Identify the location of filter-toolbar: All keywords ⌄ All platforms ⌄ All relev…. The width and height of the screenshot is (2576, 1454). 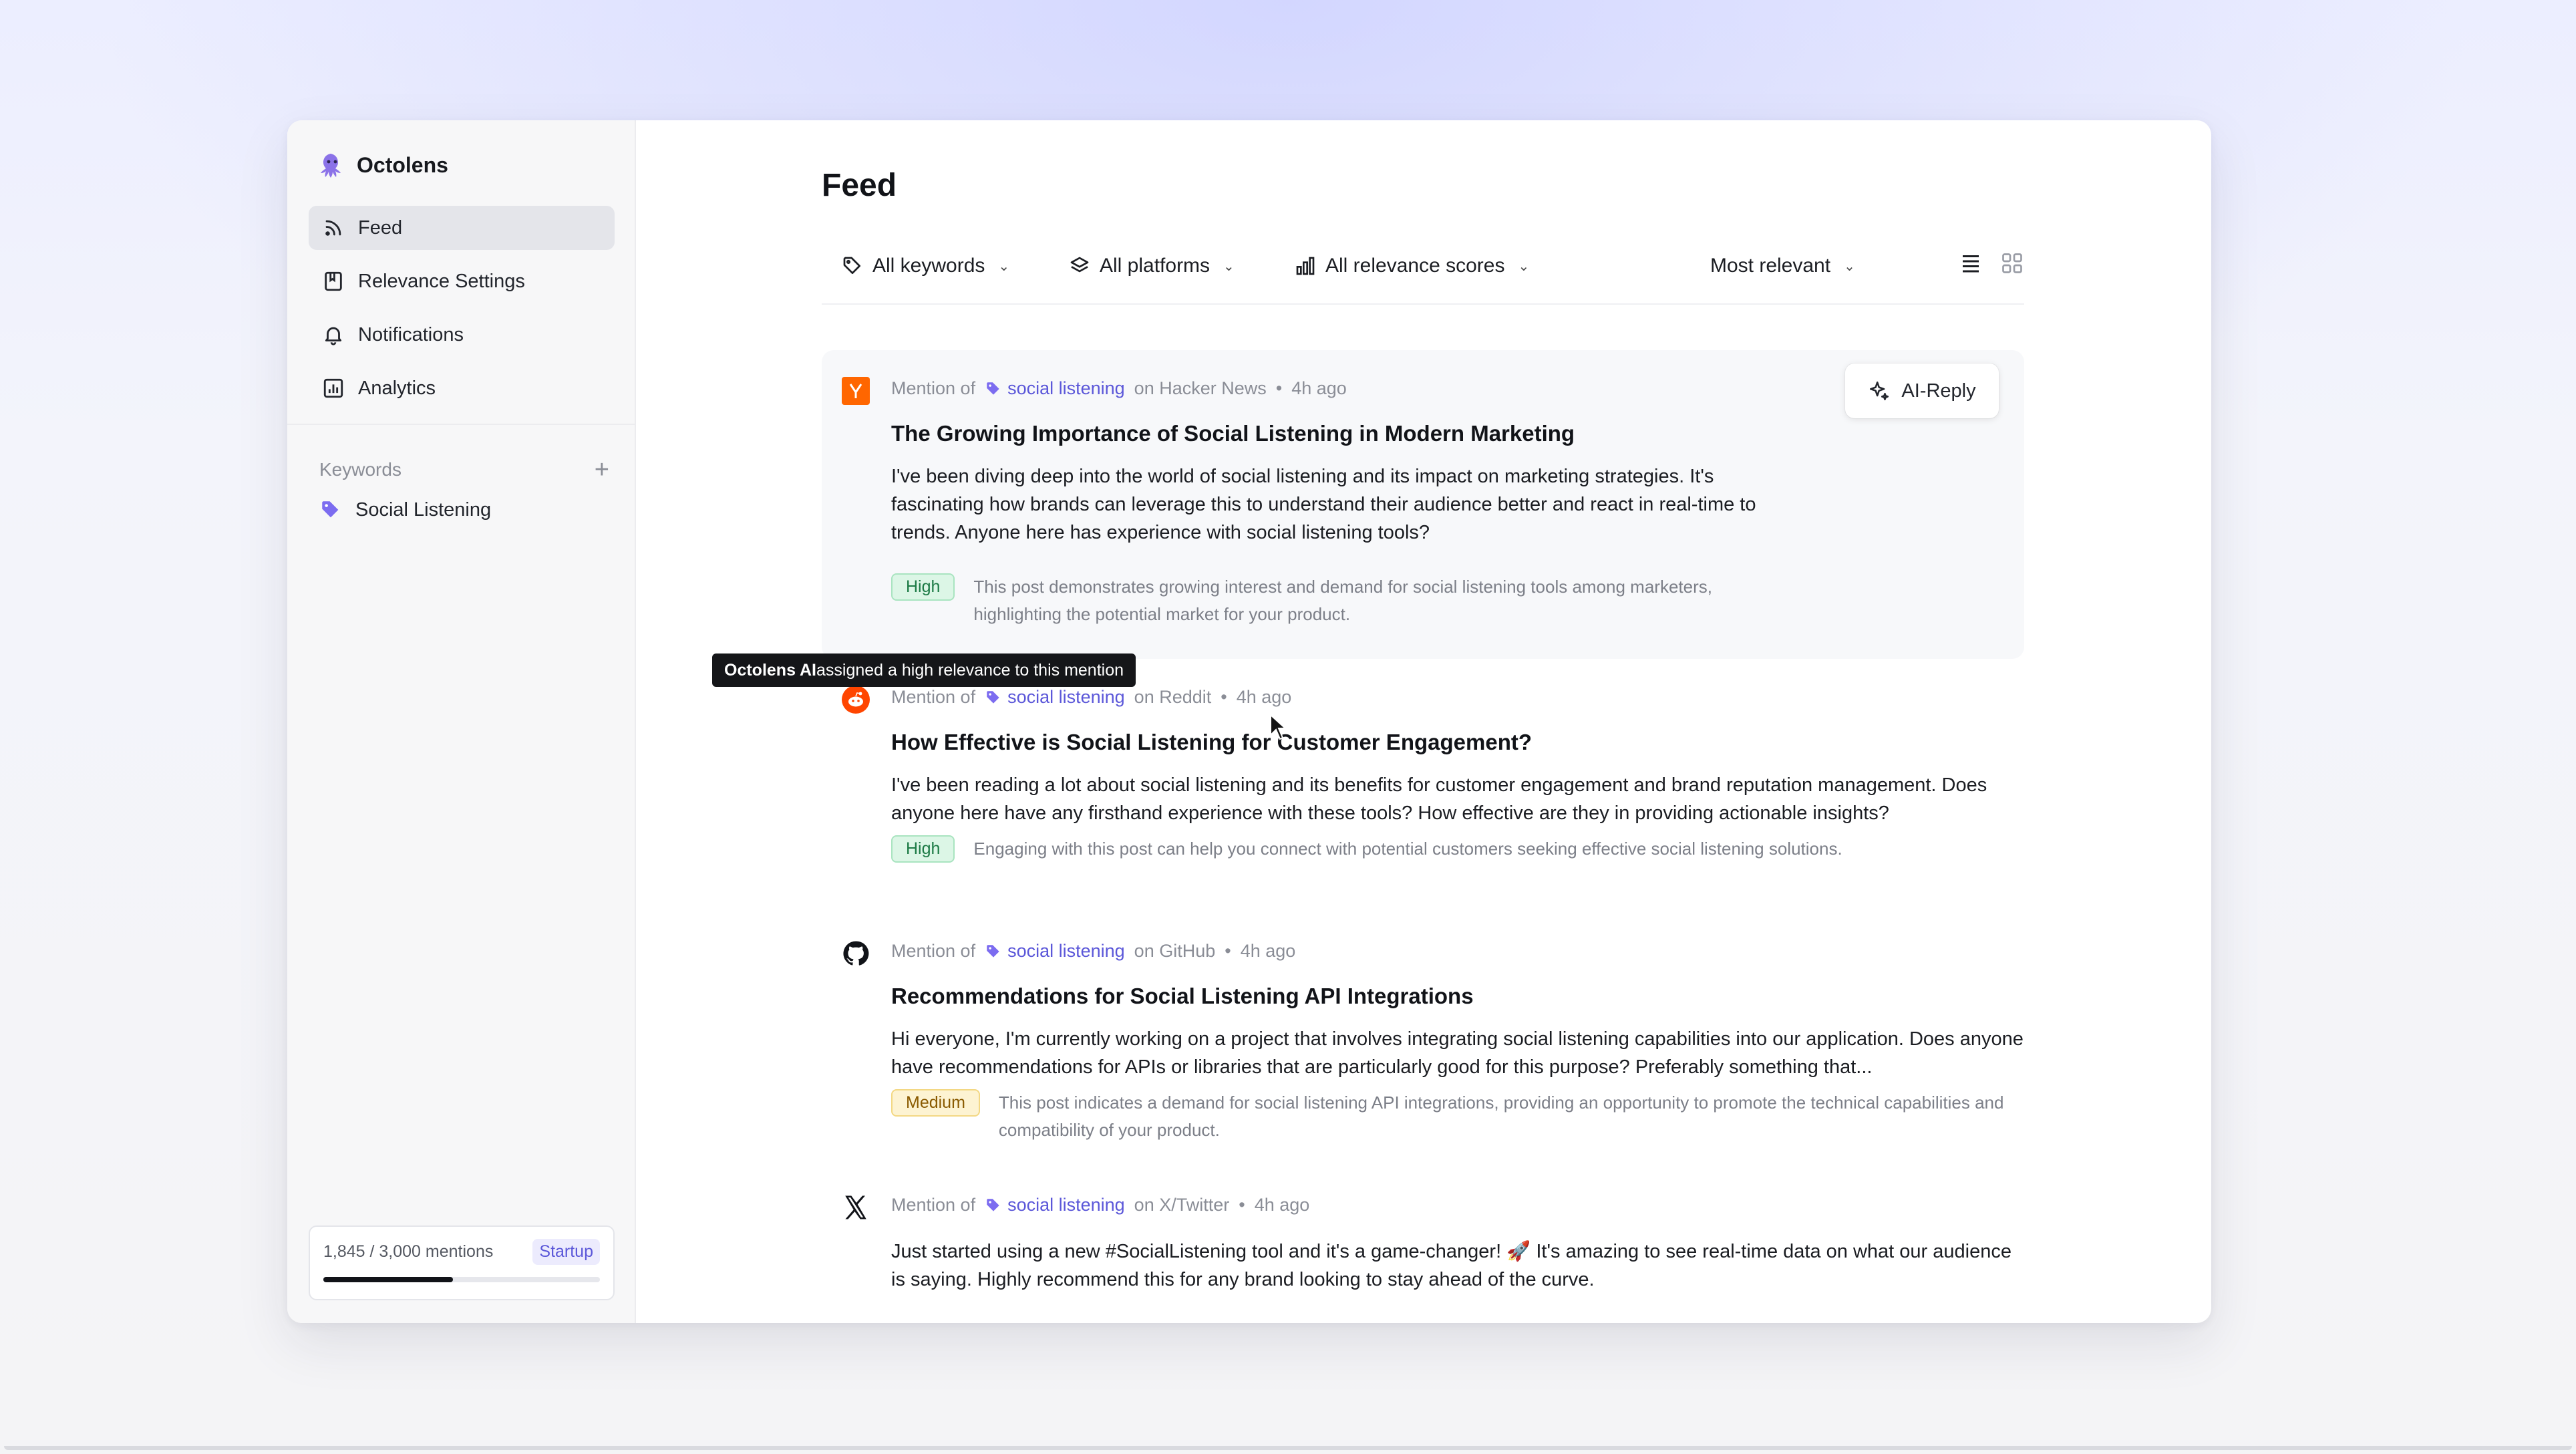
(1423, 278).